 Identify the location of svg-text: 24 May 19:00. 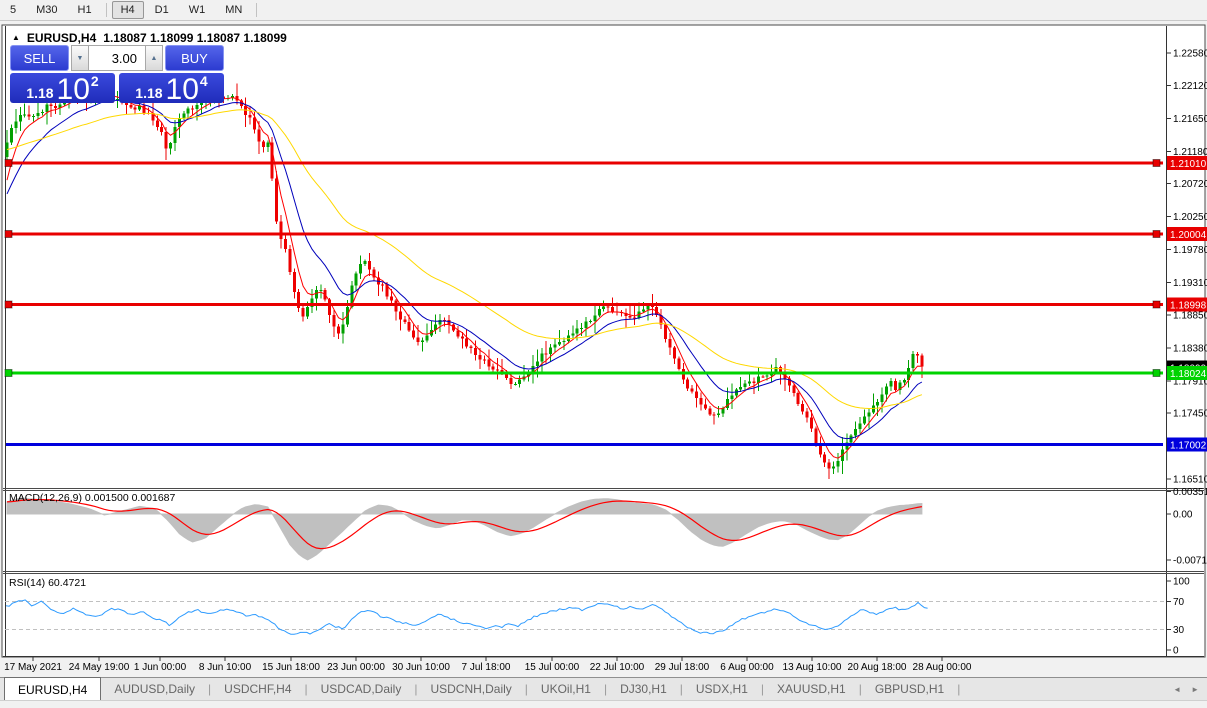
(99, 667).